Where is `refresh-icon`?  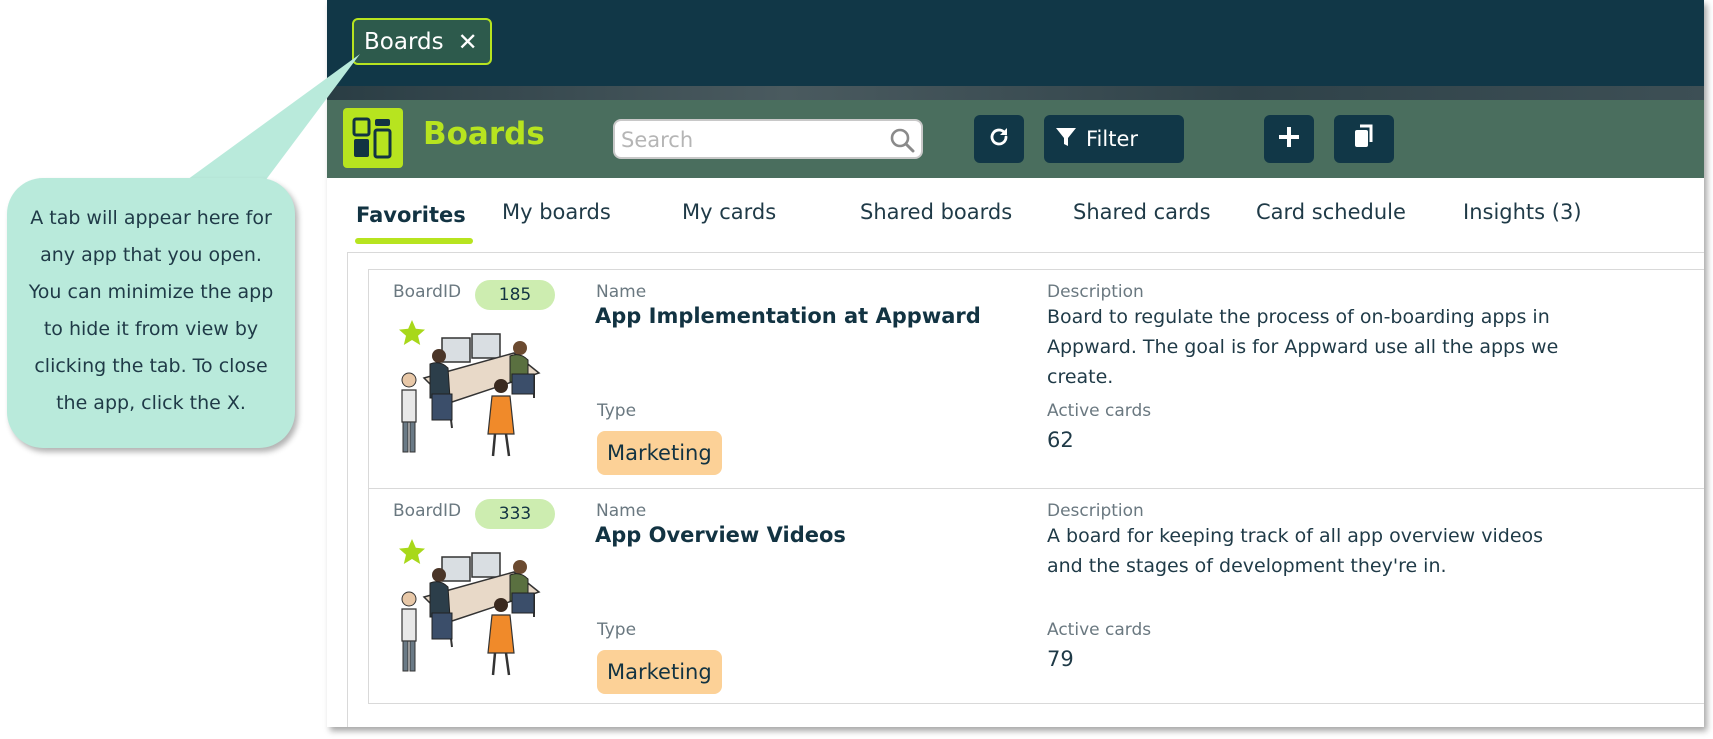 refresh-icon is located at coordinates (999, 139).